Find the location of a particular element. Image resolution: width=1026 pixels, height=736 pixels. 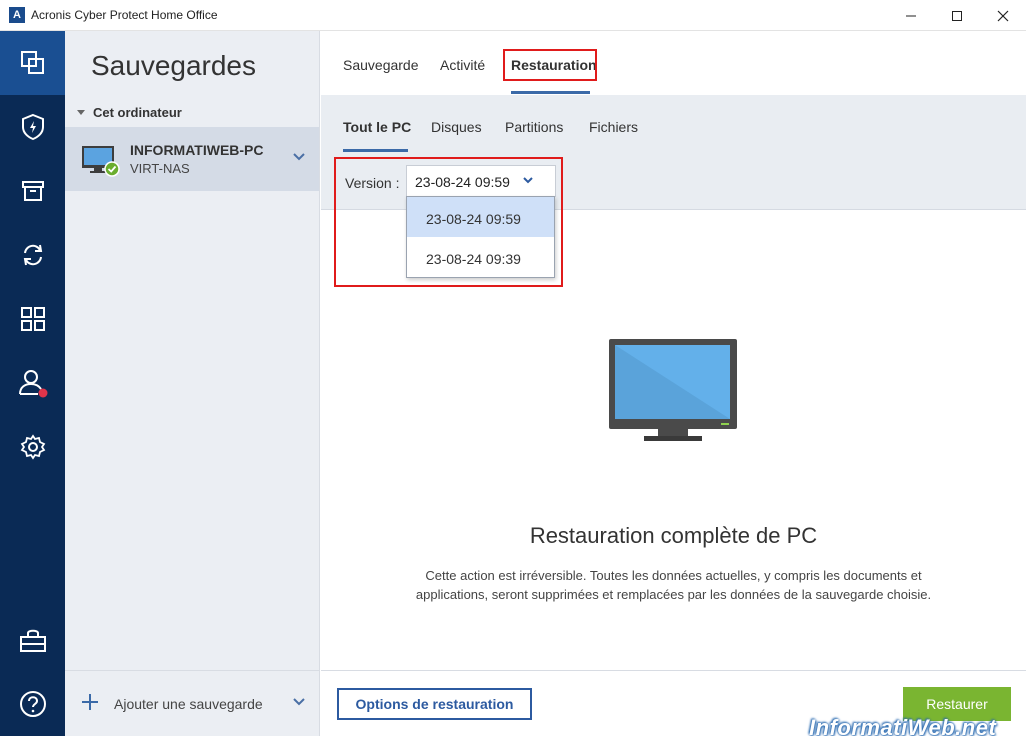

nav-settings is located at coordinates (32, 447).